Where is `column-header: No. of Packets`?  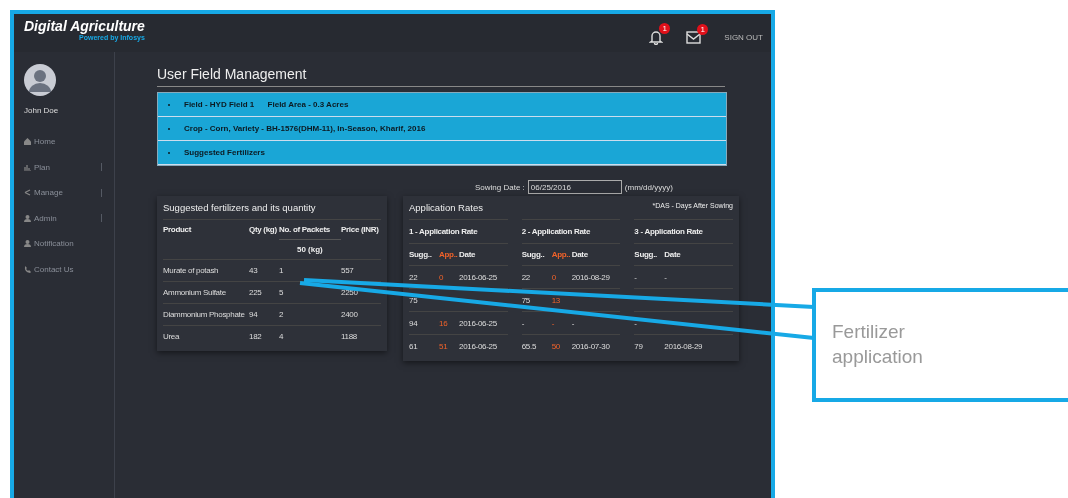
column-header: No. of Packets is located at coordinates (310, 230).